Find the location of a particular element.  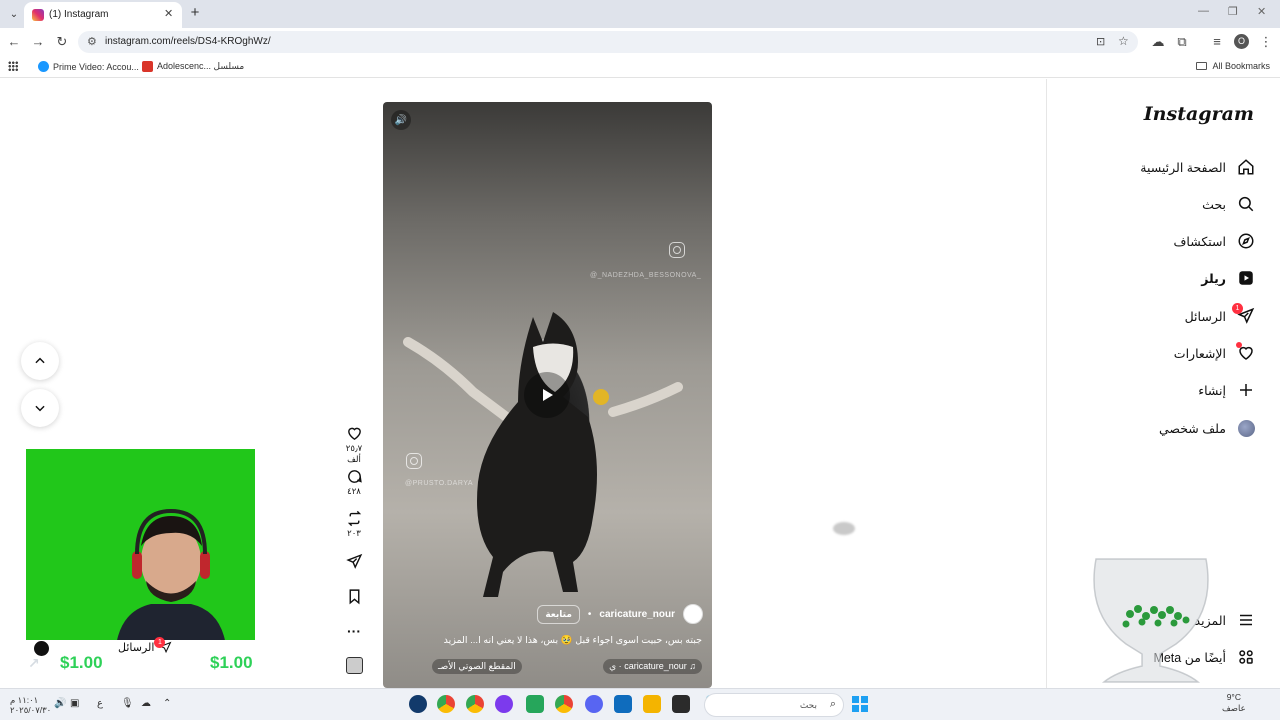

like-button: ٢٥٫٧ ألف is located at coordinates (354, 445).